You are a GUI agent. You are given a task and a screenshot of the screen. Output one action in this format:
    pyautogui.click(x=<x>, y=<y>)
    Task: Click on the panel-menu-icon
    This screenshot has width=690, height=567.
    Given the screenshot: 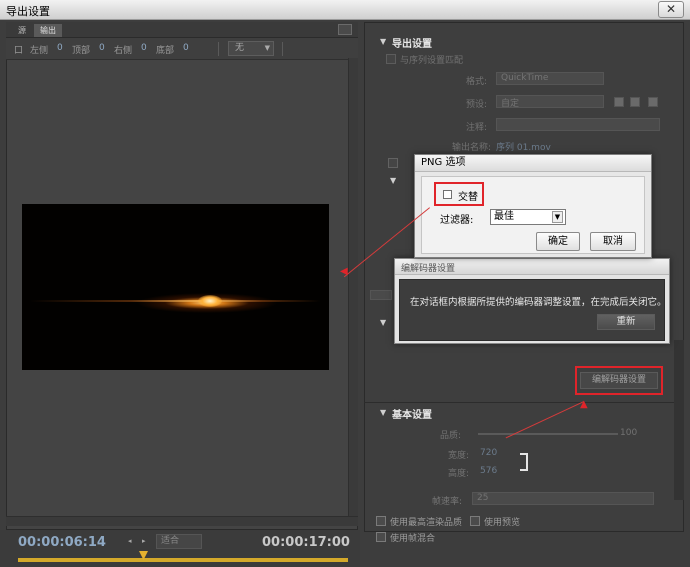 What is the action you would take?
    pyautogui.click(x=345, y=29)
    